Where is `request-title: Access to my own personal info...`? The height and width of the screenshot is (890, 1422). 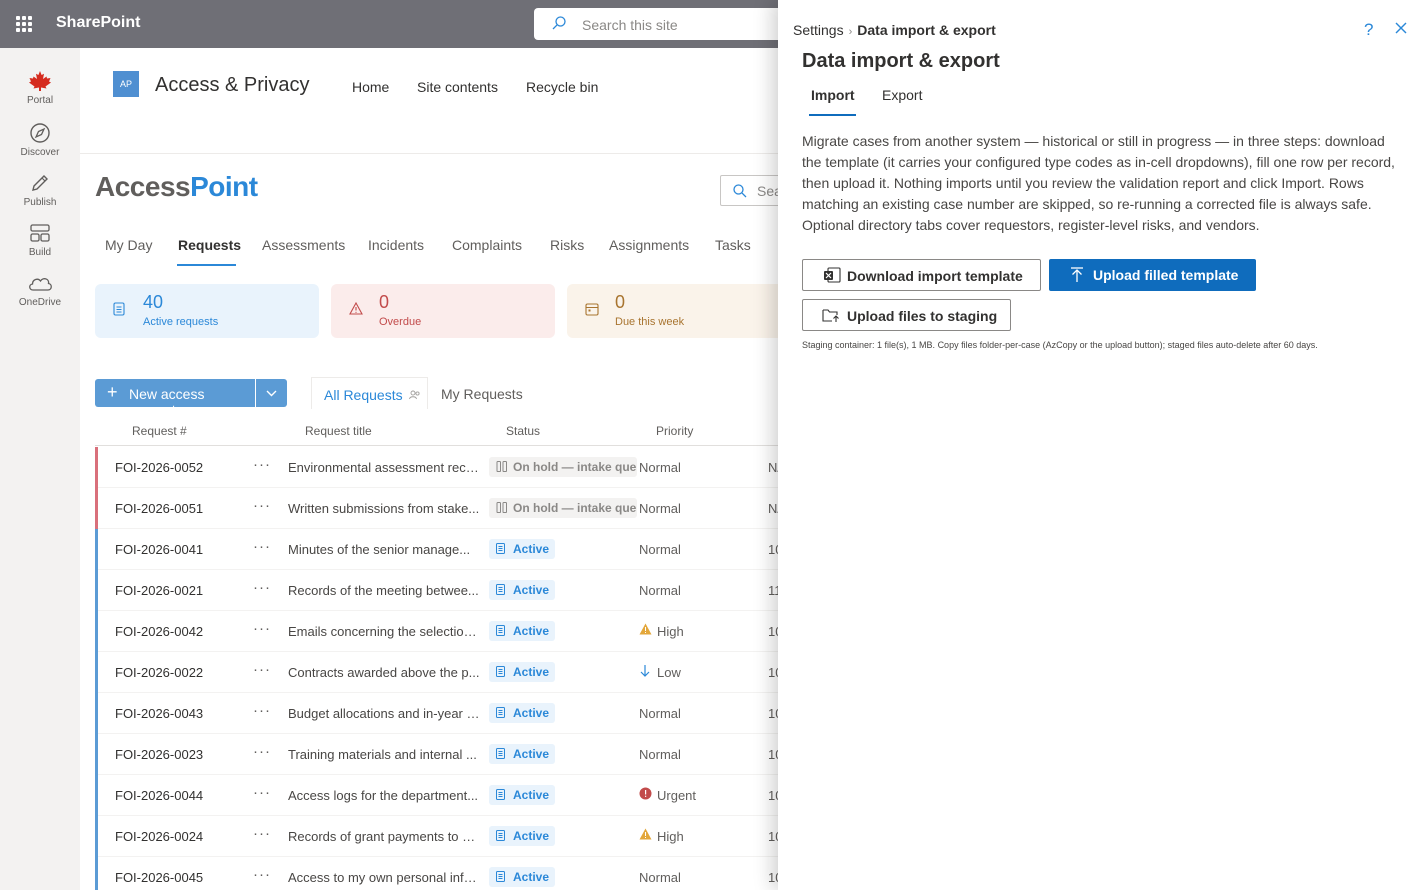
request-title: Access to my own personal info... is located at coordinates (384, 877).